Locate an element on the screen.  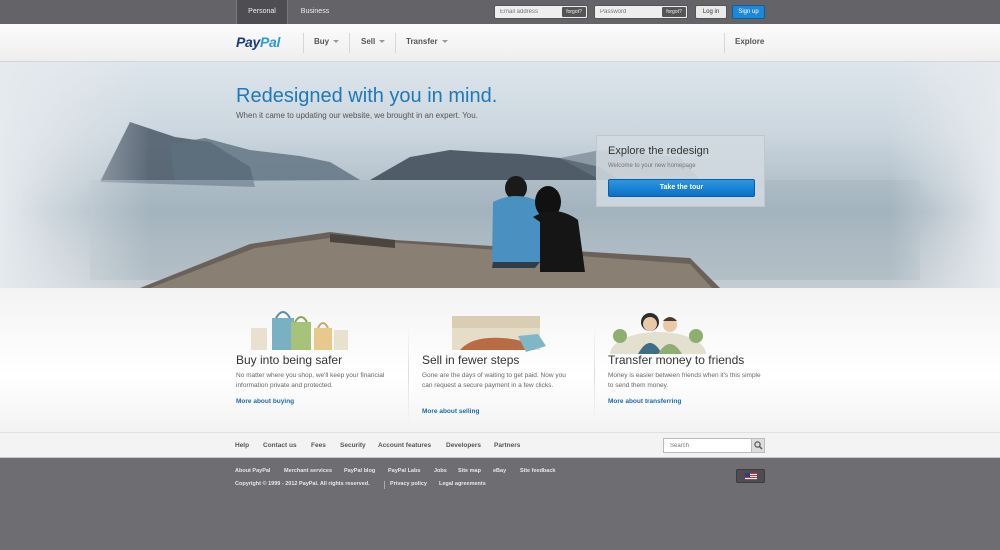
footer-link-merchant: Merchant services is located at coordinates (308, 471).